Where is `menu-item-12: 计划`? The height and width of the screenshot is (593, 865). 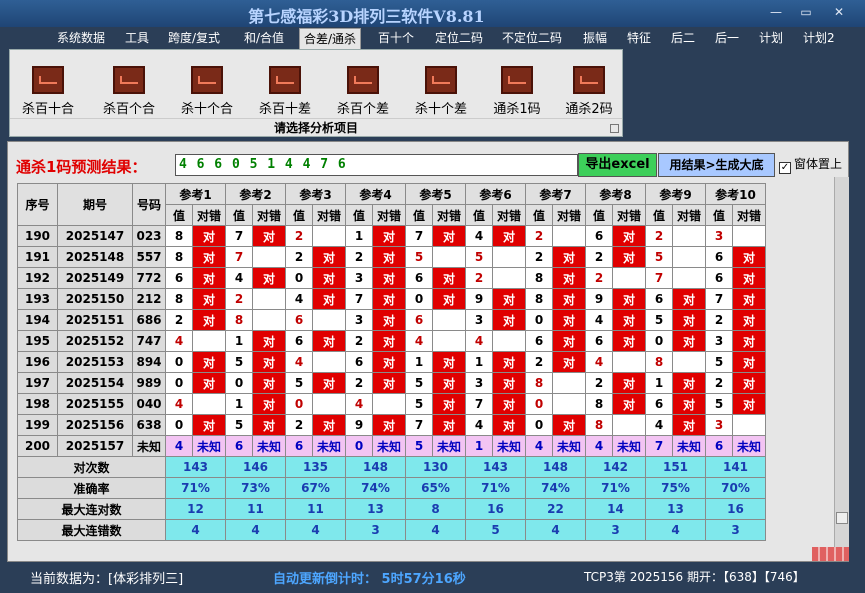
menu-item-12: 计划 is located at coordinates (771, 39).